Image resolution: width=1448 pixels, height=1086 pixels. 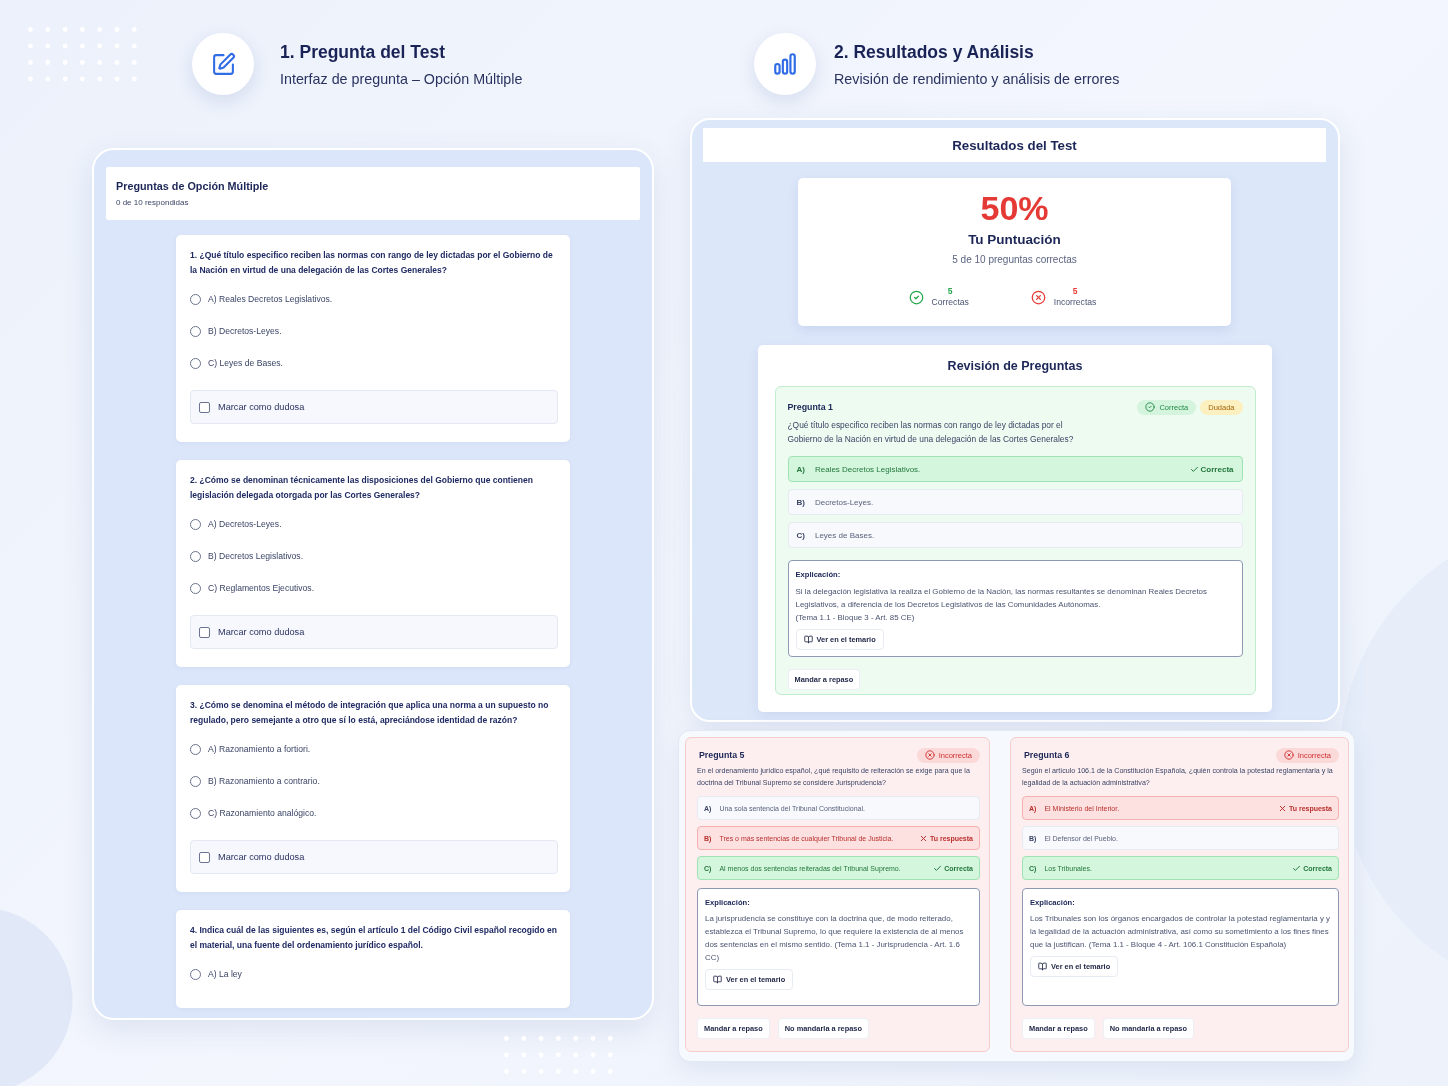 I want to click on section-subtitle: Interfaz de pregunta – Opción Múltiple, so click(x=401, y=79).